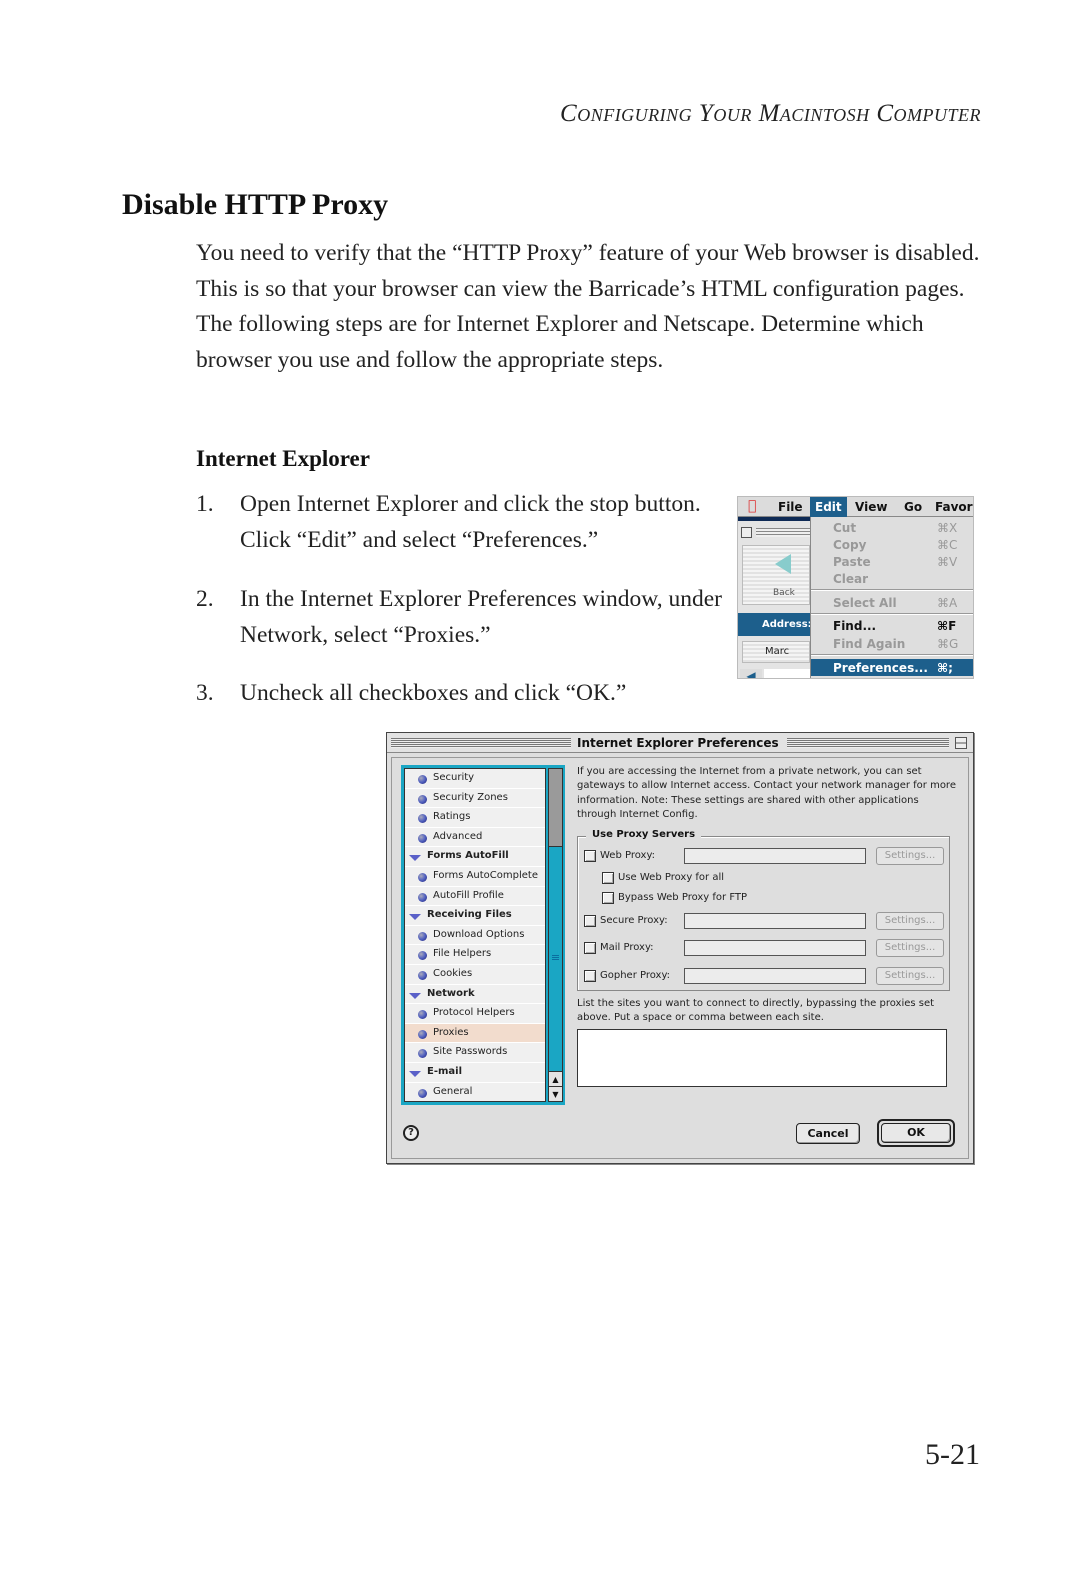  Describe the element at coordinates (892, 602) in the screenshot. I see `menu-item-select-all: Select All ⌘A` at that location.